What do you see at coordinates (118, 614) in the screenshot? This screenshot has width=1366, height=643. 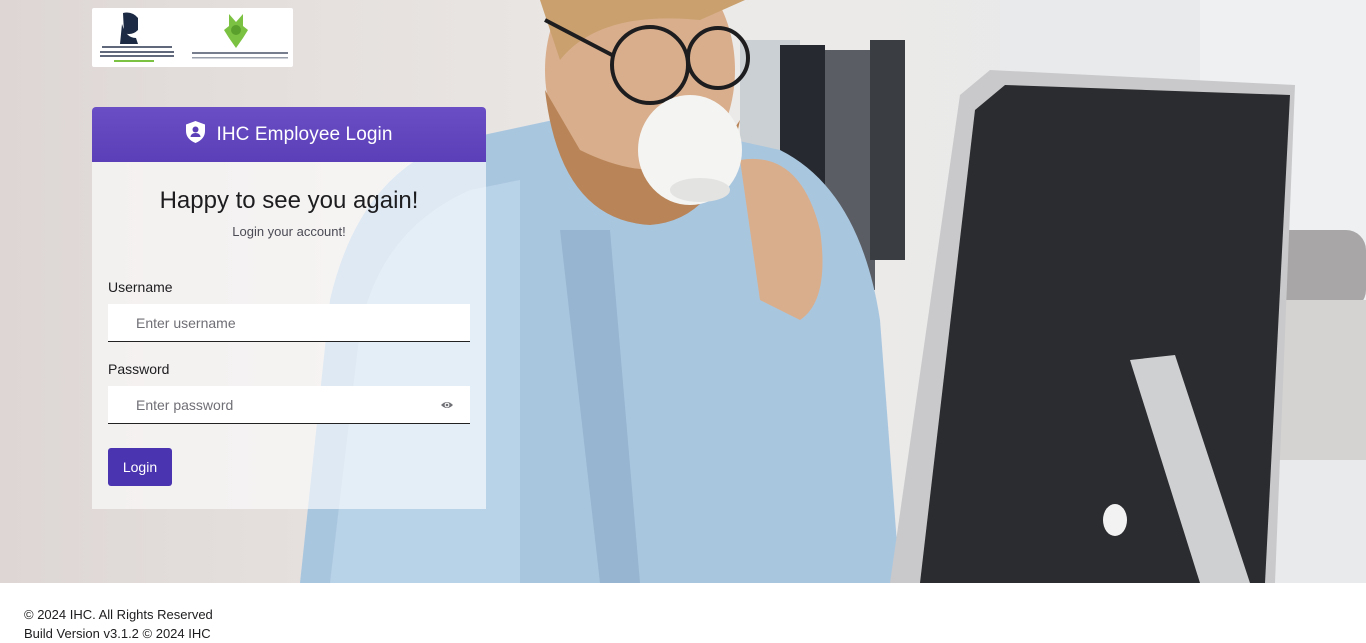 I see `footer-copyright: © 2024 IHC. All Rights Reserved` at bounding box center [118, 614].